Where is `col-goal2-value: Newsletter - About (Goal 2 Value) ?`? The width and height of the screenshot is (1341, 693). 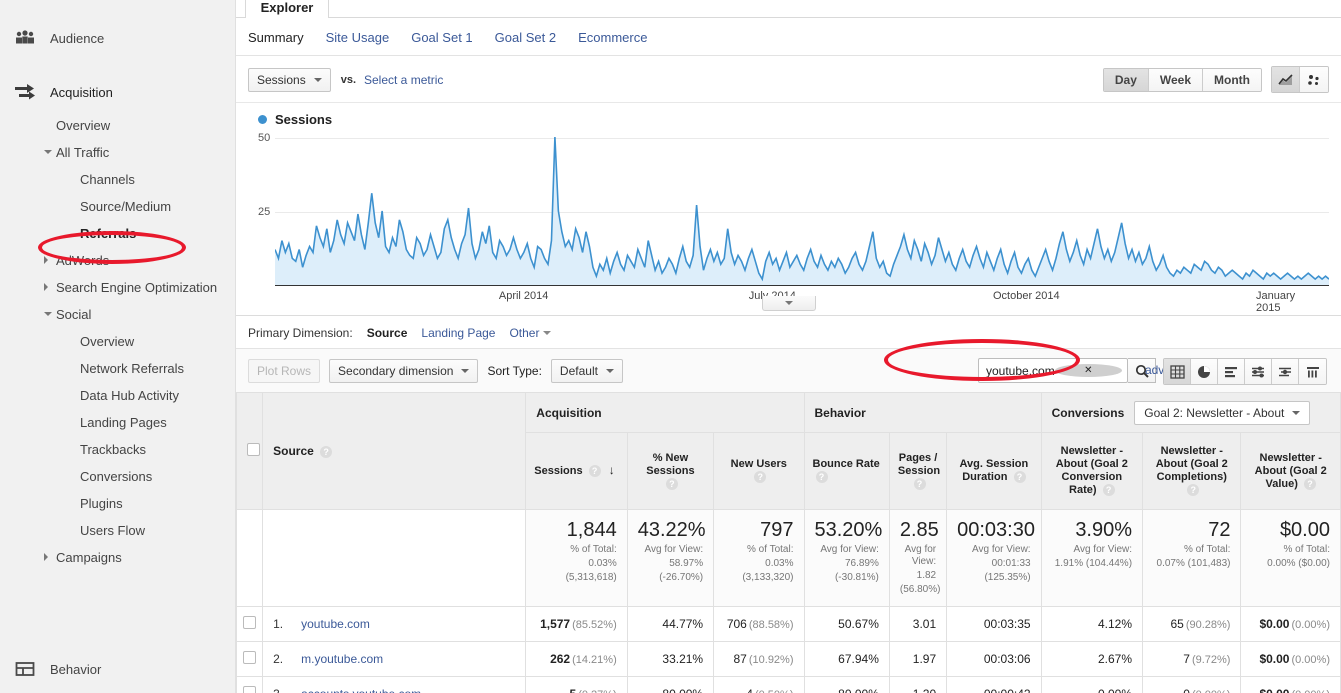 col-goal2-value: Newsletter - About (Goal 2 Value) ? is located at coordinates (1290, 471).